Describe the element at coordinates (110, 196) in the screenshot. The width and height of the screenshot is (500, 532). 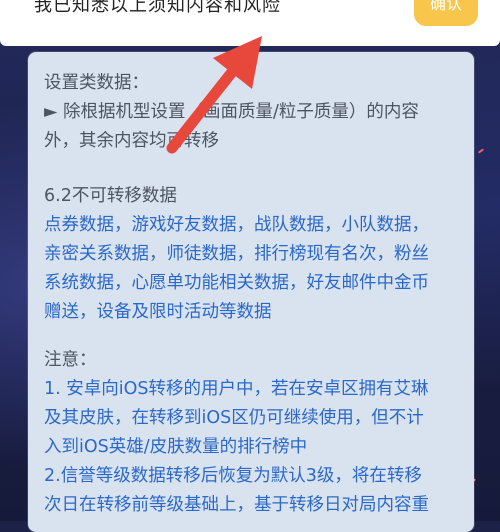
I see `non-transferable-heading: 6.2不可转移数据` at that location.